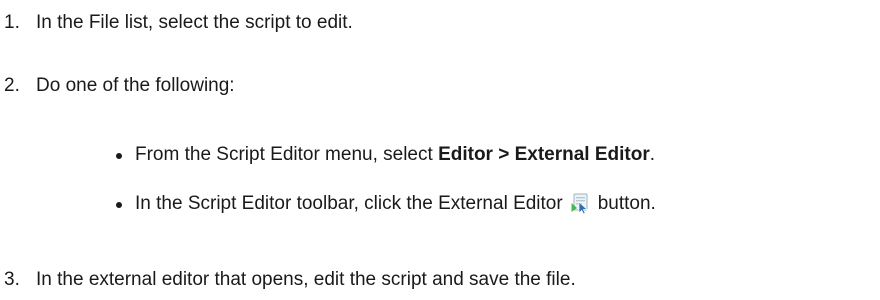 This screenshot has height=300, width=880. What do you see at coordinates (12, 22) in the screenshot?
I see `step-number: 1.` at bounding box center [12, 22].